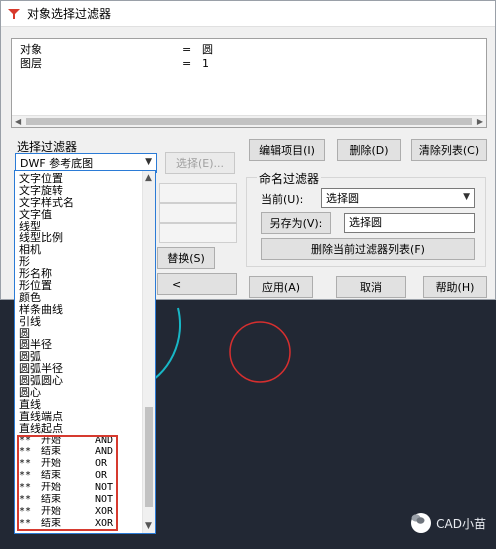  I want to click on logic-operators-highlight, so click(67, 483).